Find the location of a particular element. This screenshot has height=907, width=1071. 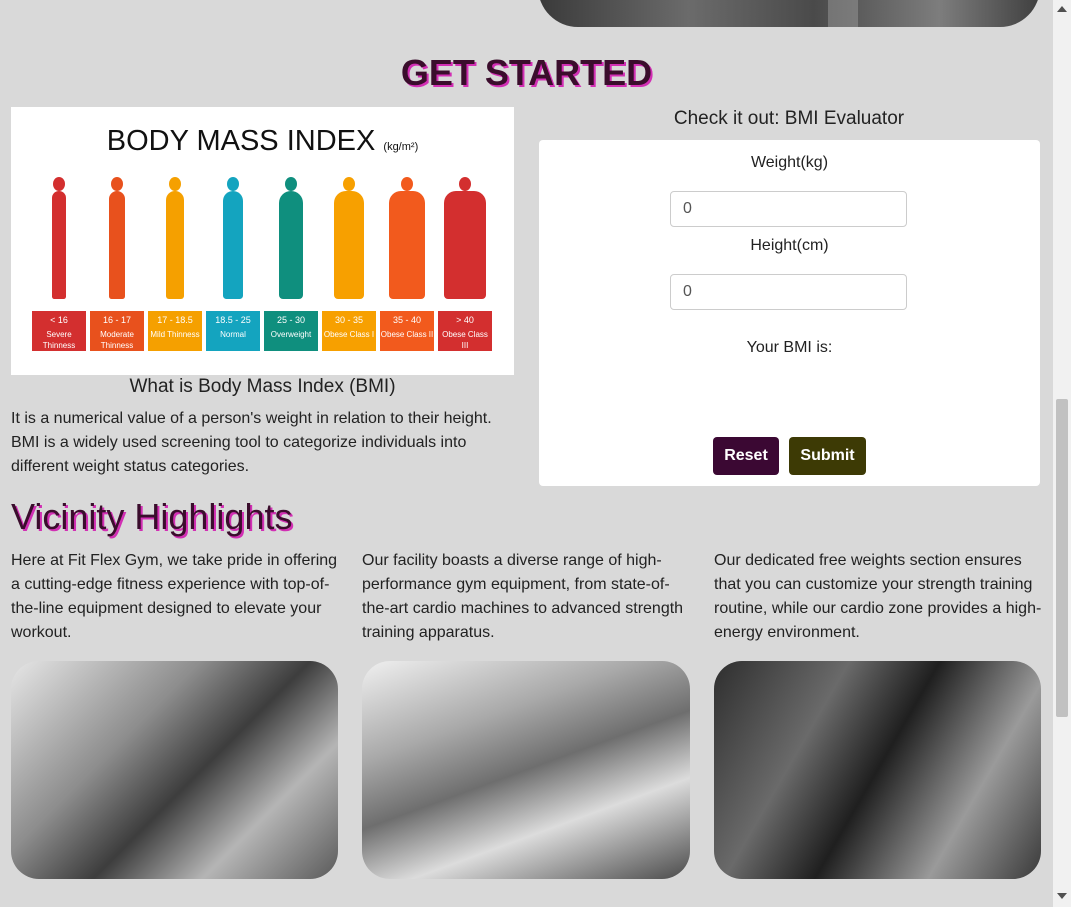

bmi-band: 18.5 - 25 Normal is located at coordinates (233, 331).